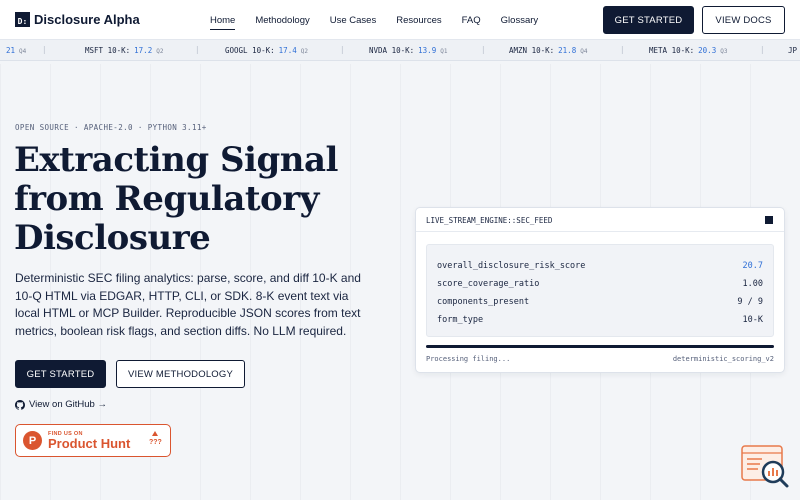  I want to click on ticker-item: GOOGL 10-K: 17.4 Q2, so click(266, 50).